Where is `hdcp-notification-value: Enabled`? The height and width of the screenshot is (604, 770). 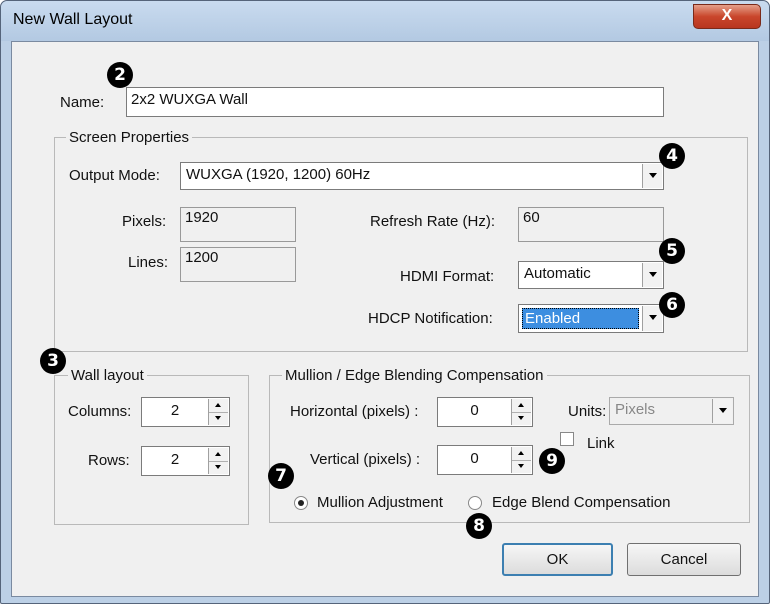
hdcp-notification-value: Enabled is located at coordinates (580, 318).